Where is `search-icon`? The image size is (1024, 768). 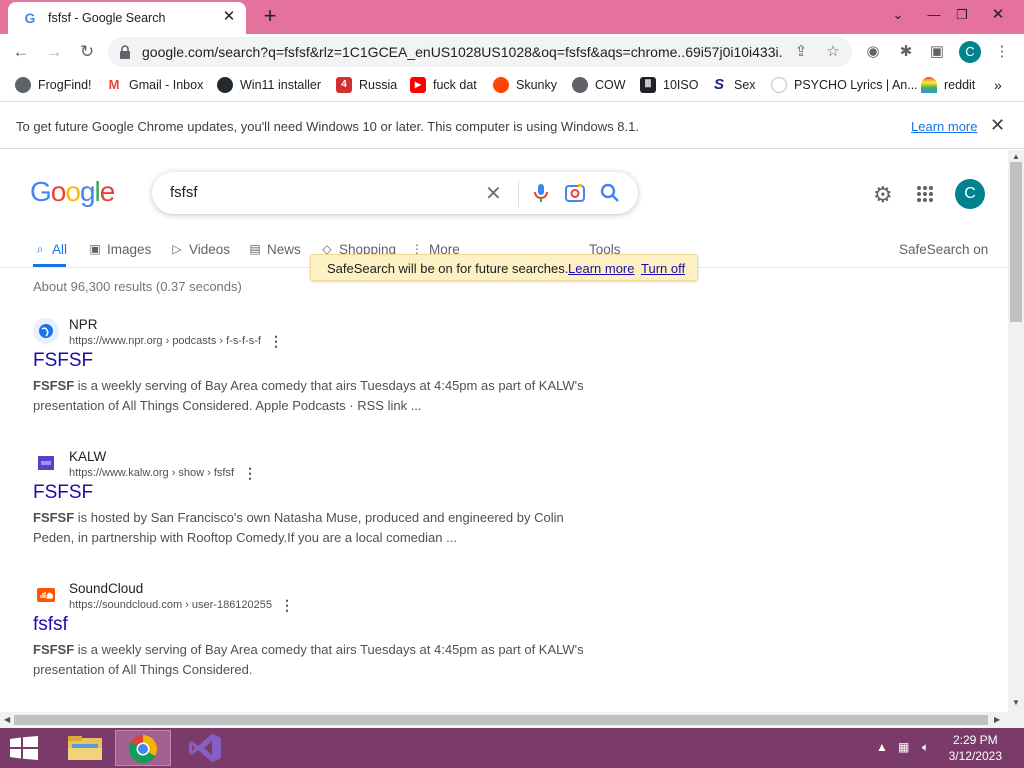
search-icon is located at coordinates (610, 193).